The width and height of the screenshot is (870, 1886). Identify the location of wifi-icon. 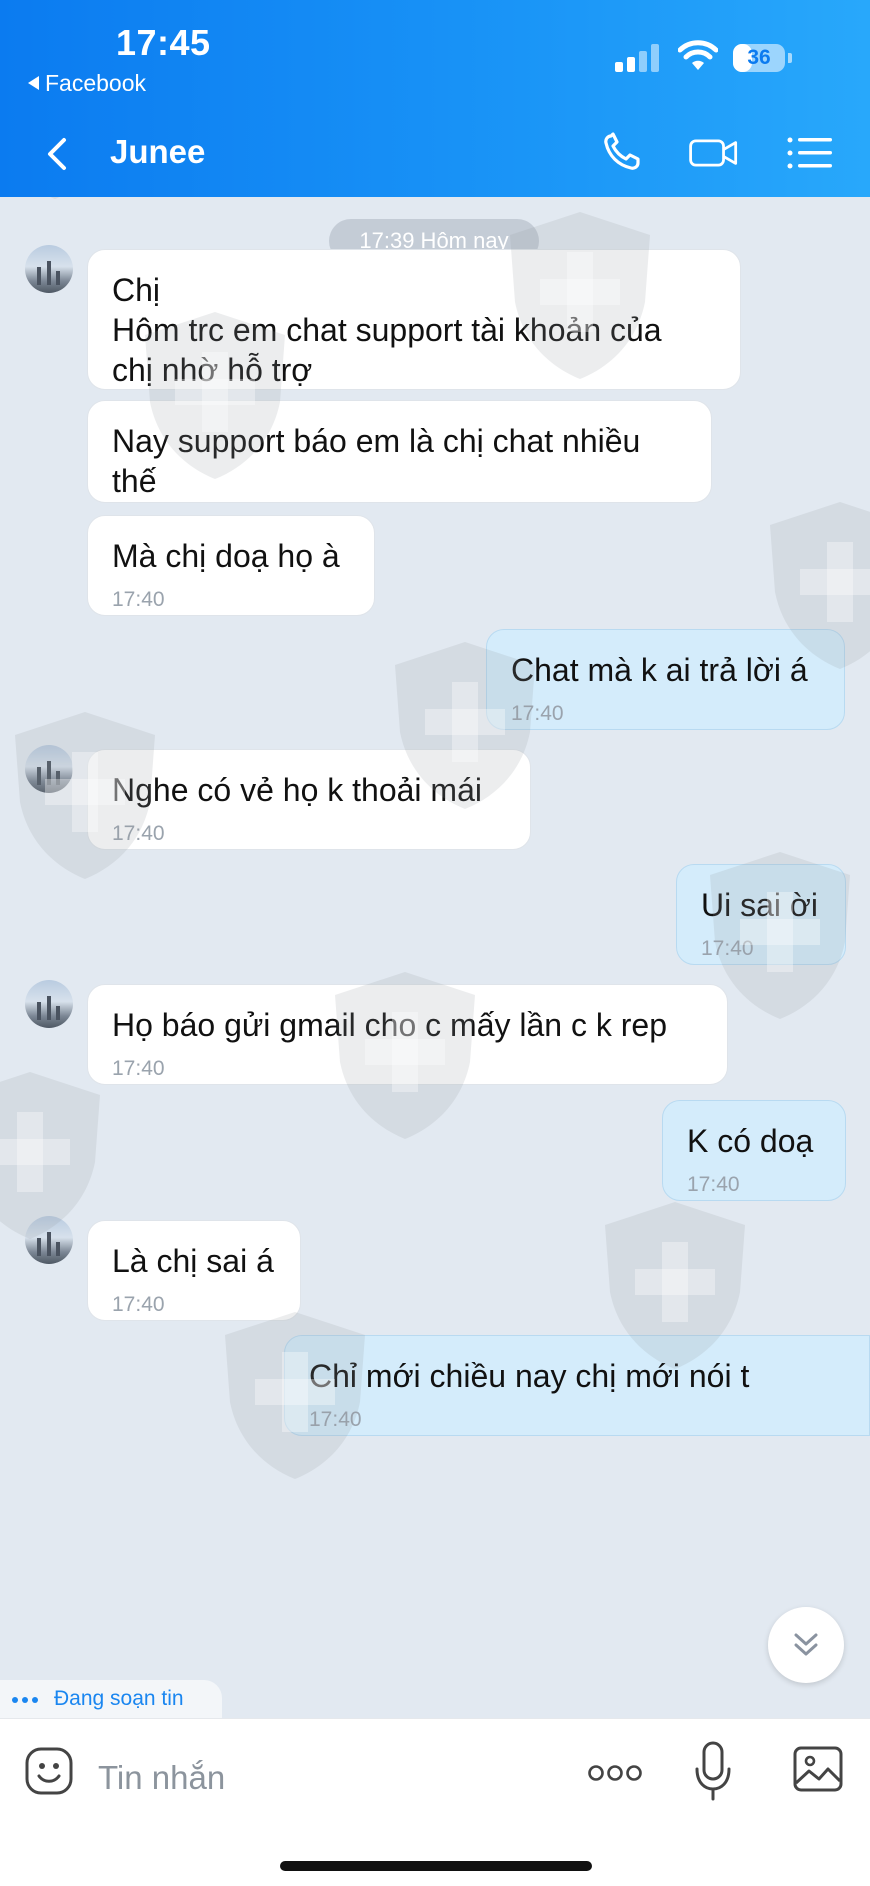
(698, 55).